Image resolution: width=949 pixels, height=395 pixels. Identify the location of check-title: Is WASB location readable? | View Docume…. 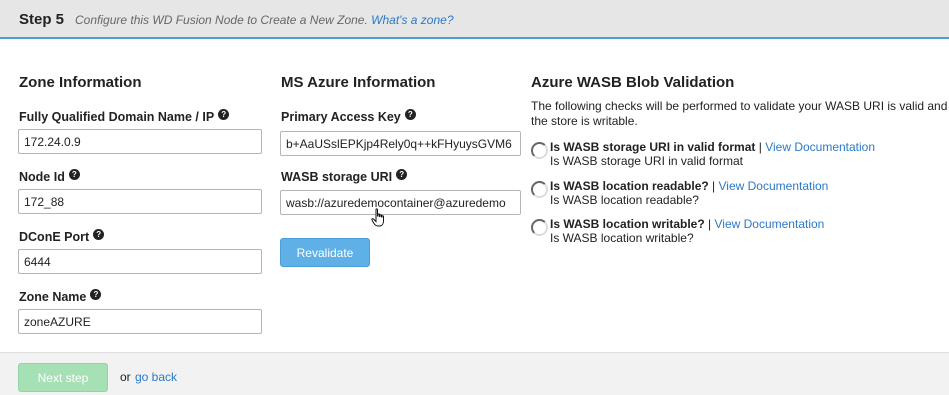
(689, 186).